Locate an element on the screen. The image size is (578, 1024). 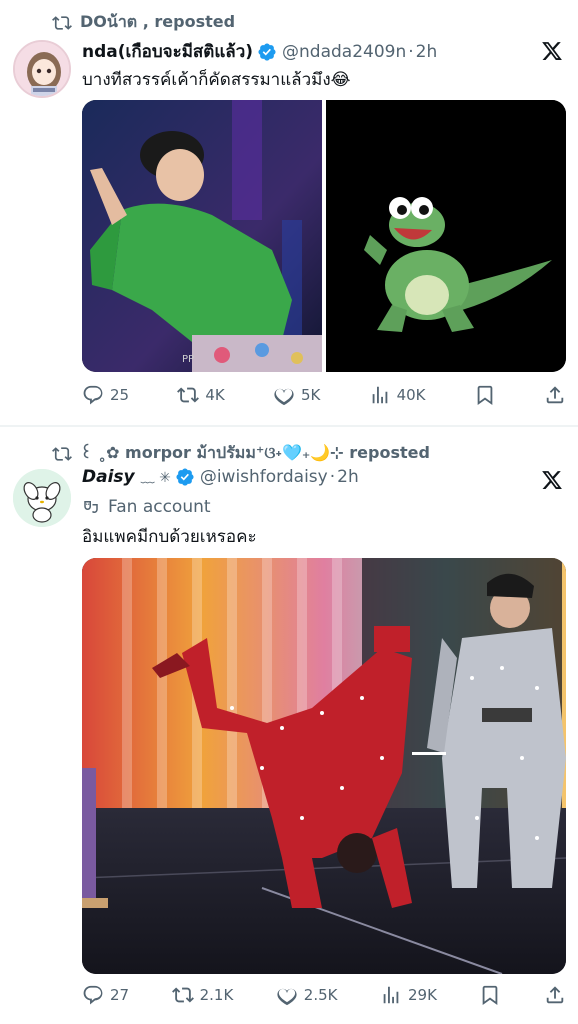
fan-account-label: Fan account is located at coordinates (146, 507).